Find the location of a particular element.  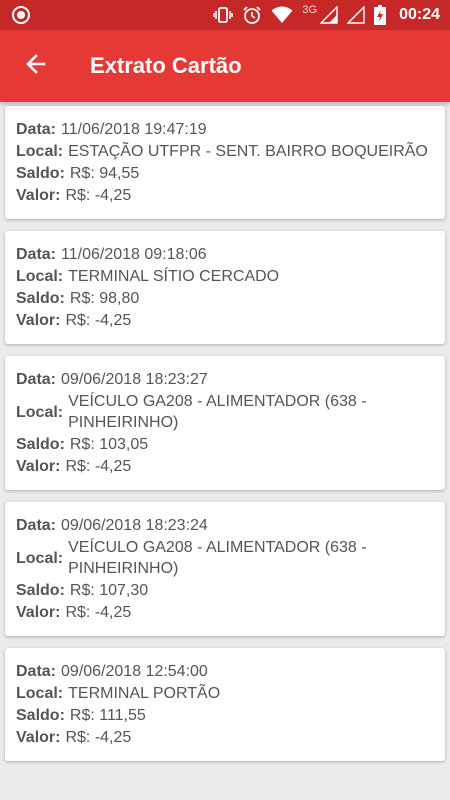

transaction-date: 09/06/2018 18:23:27 is located at coordinates (134, 379).